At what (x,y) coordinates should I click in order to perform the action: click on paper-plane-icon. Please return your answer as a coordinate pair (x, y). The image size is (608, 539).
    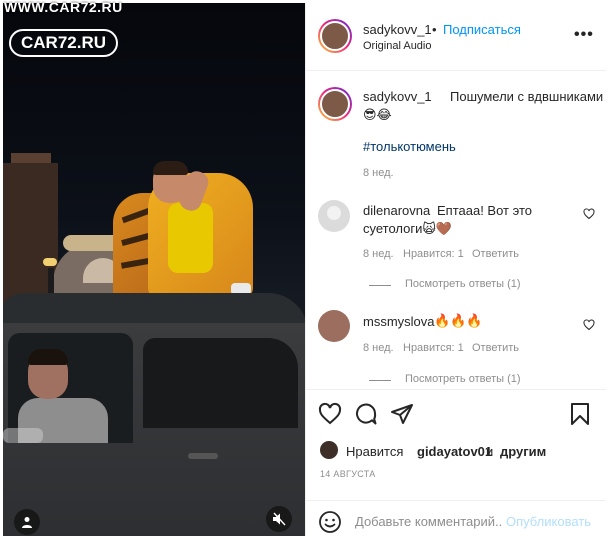
    Looking at the image, I should click on (403, 415).